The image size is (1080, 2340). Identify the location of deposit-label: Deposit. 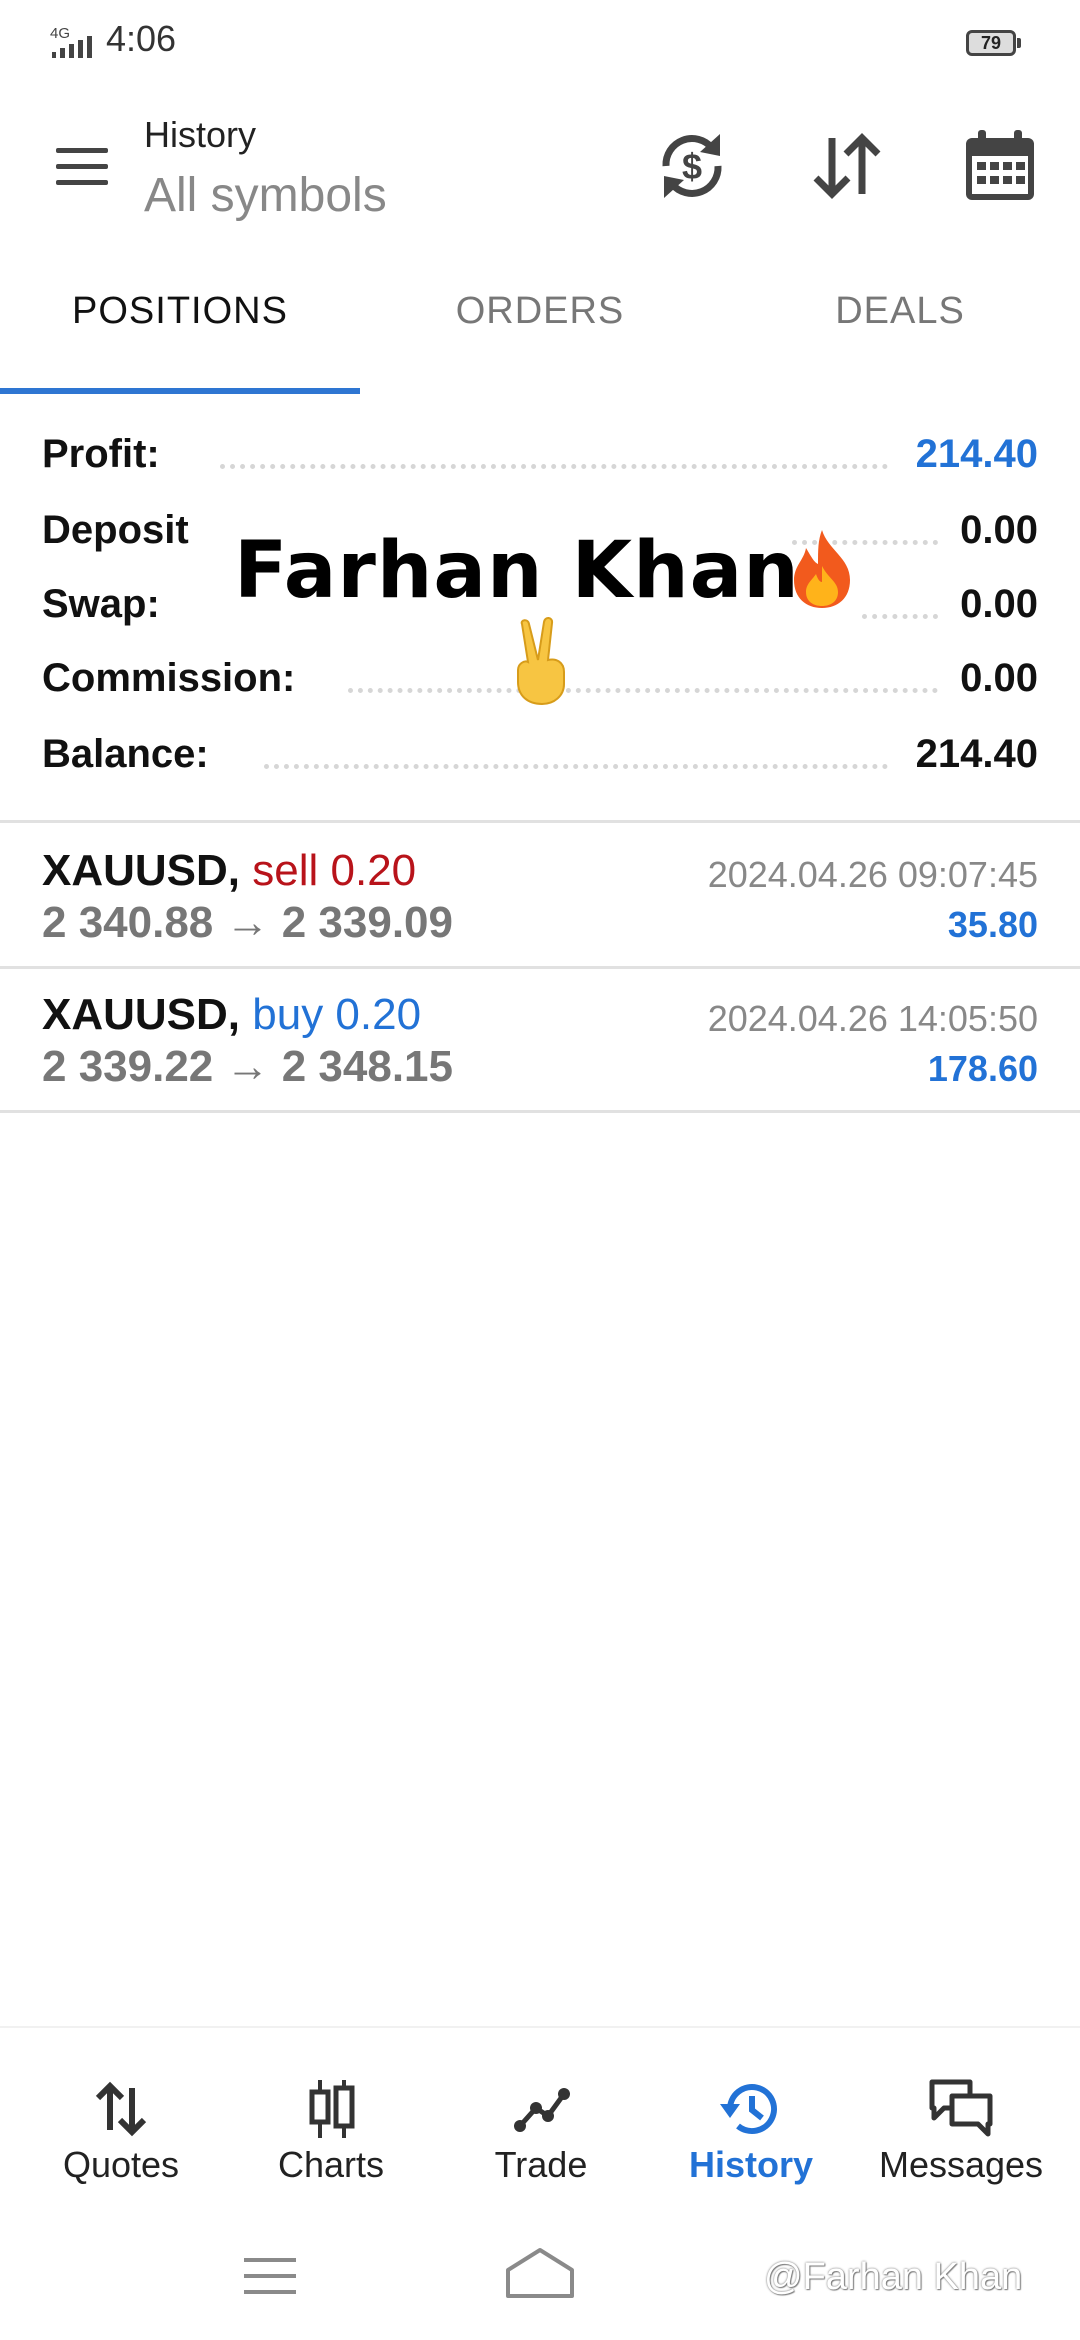
(115, 530).